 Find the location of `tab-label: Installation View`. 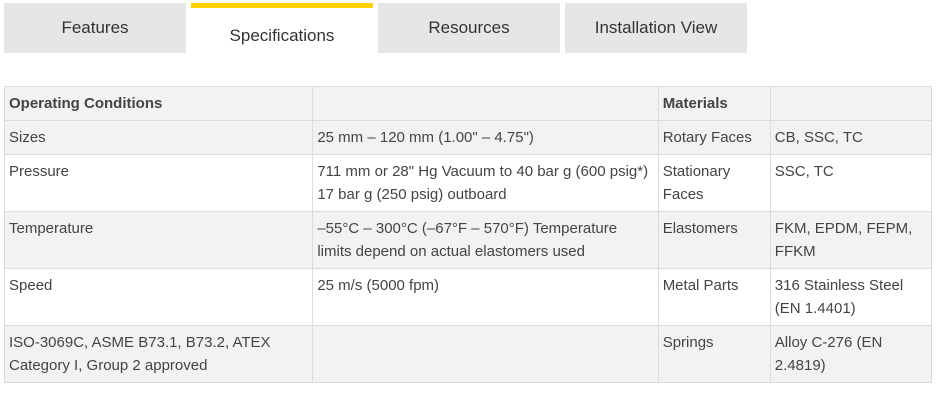

tab-label: Installation View is located at coordinates (656, 27).